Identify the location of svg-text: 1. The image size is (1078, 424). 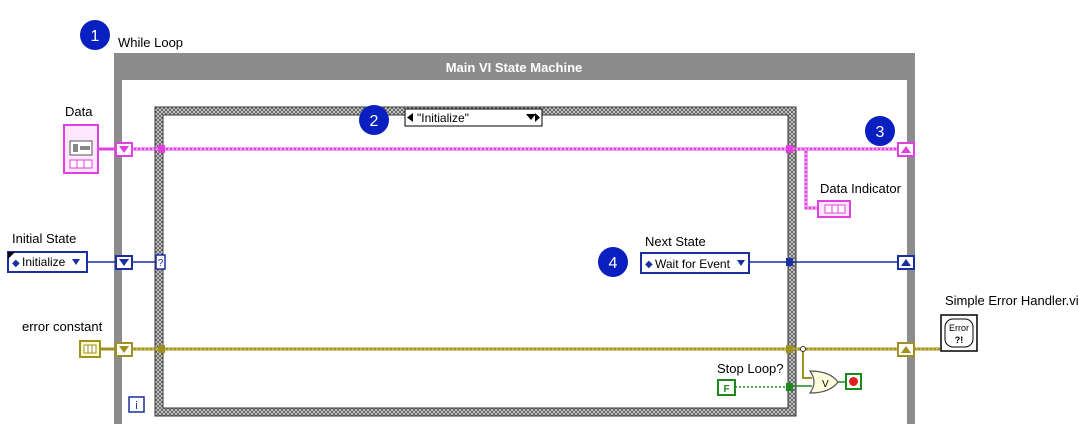
(95, 36).